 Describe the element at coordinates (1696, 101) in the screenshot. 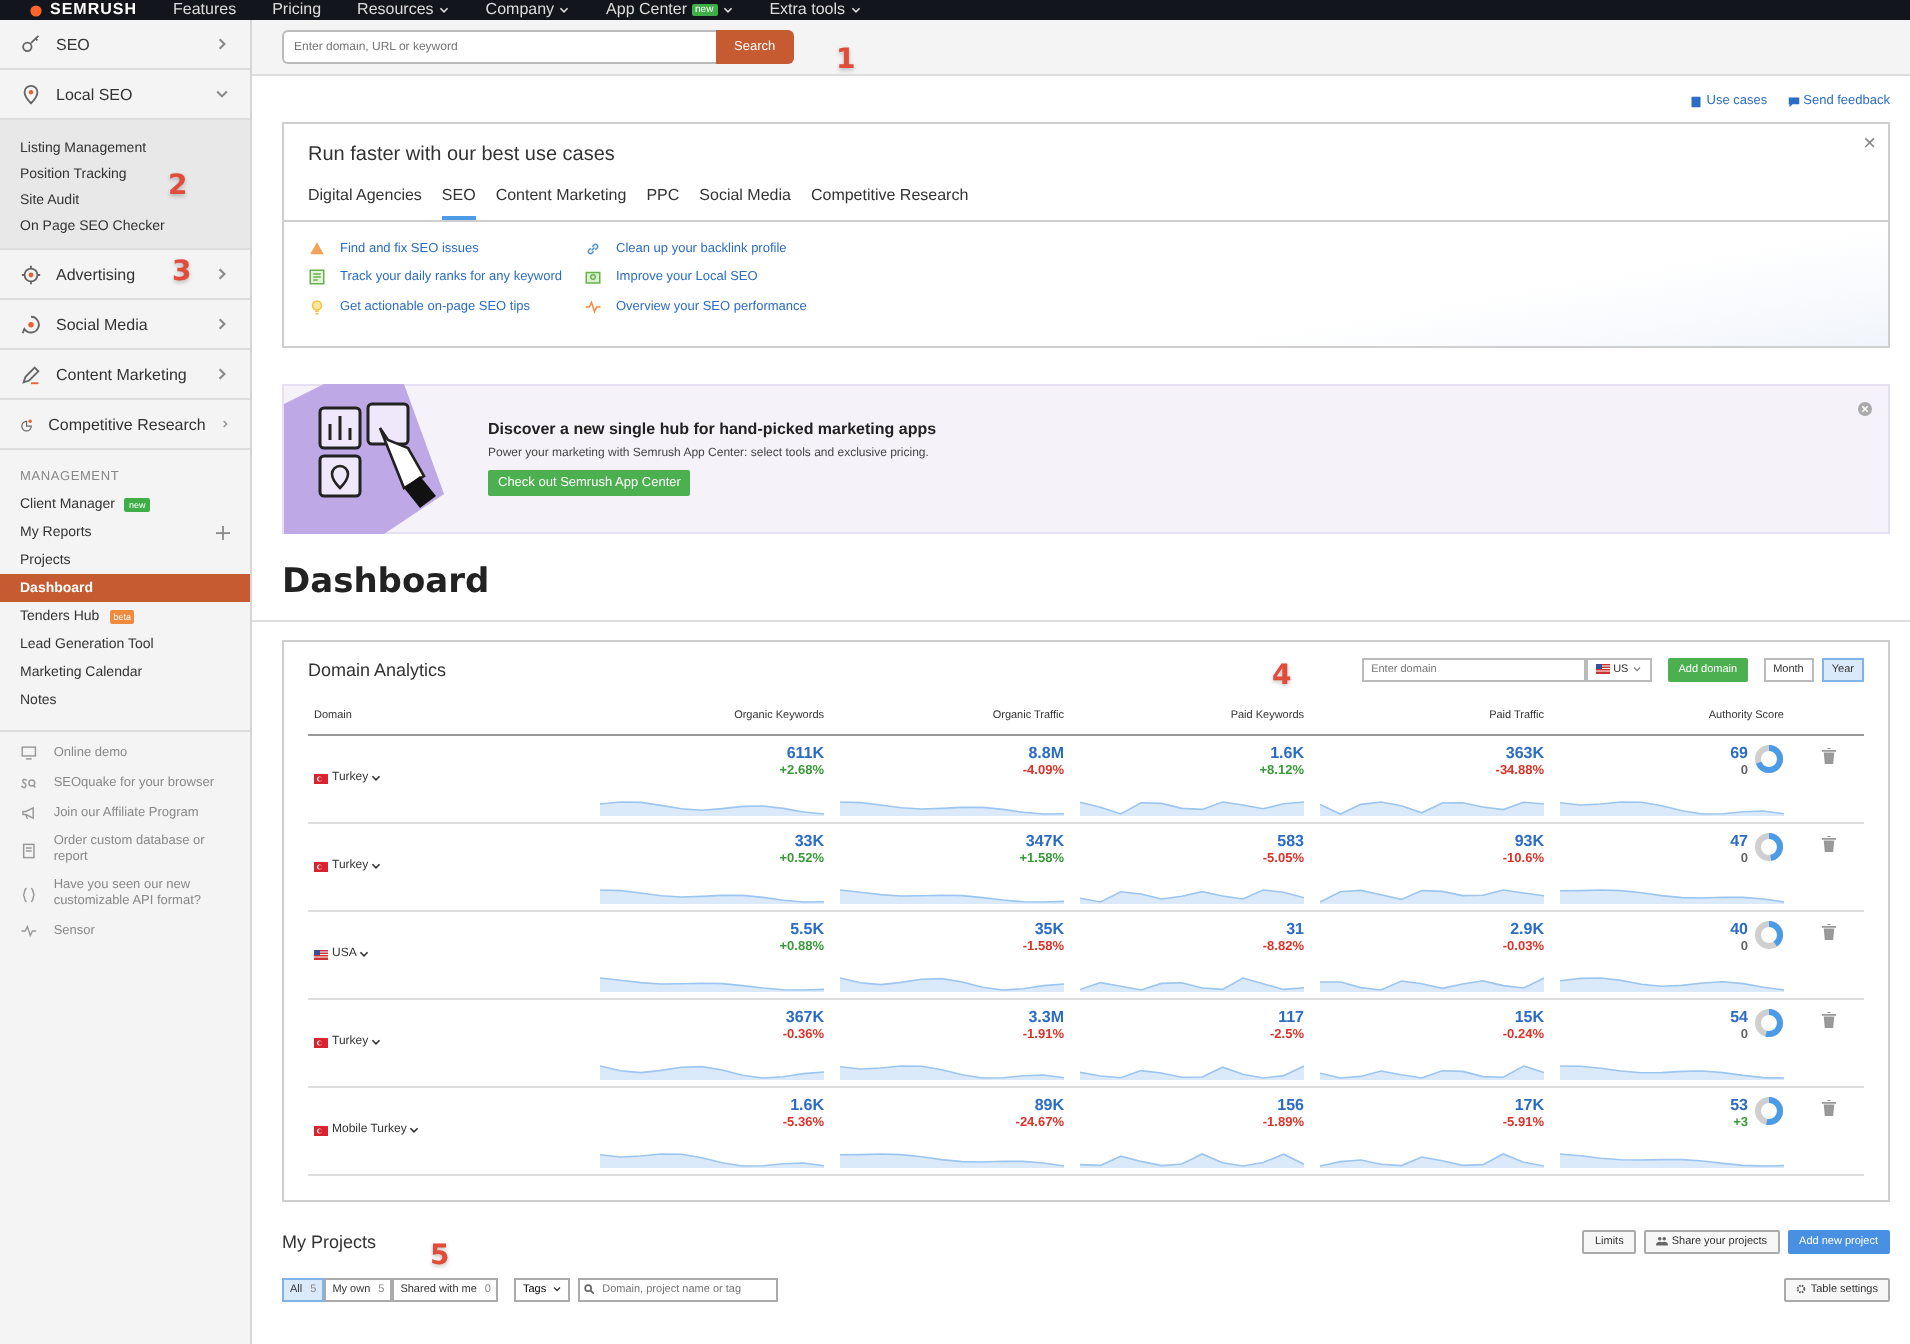

I see `book-icon` at that location.